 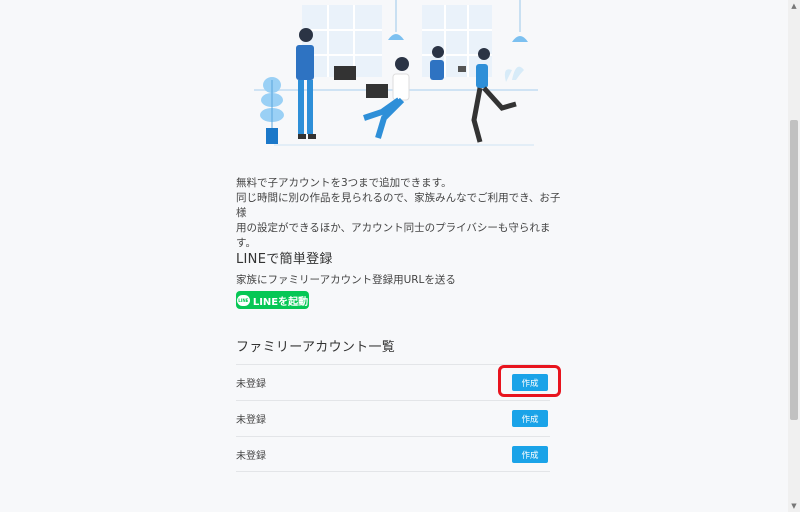 I want to click on launch-line-label: LINEを起動, so click(x=280, y=302).